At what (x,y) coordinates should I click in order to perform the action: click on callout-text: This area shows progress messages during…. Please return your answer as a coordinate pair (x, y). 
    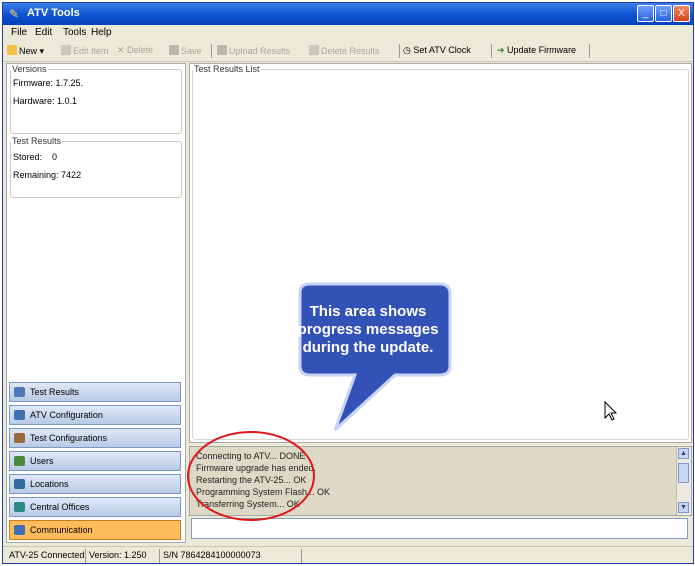
    Looking at the image, I should click on (368, 329).